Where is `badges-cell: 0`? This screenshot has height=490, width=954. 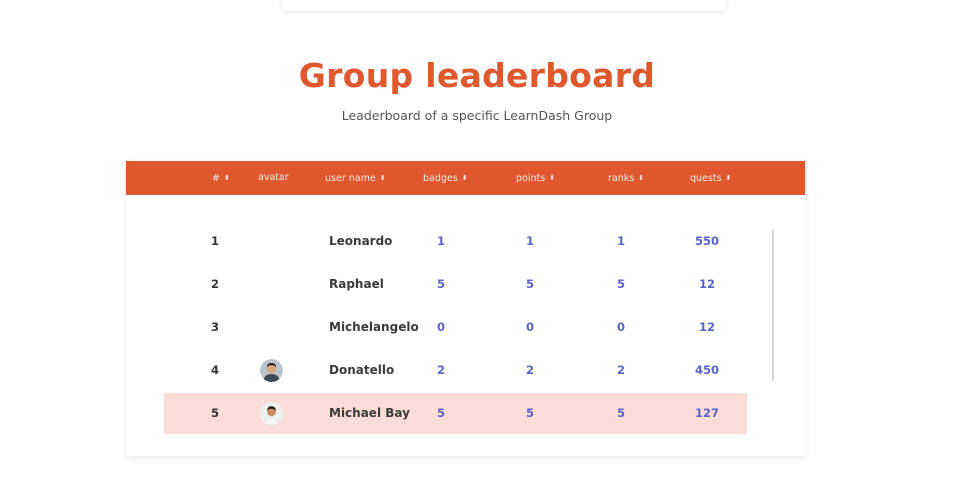
badges-cell: 0 is located at coordinates (440, 327).